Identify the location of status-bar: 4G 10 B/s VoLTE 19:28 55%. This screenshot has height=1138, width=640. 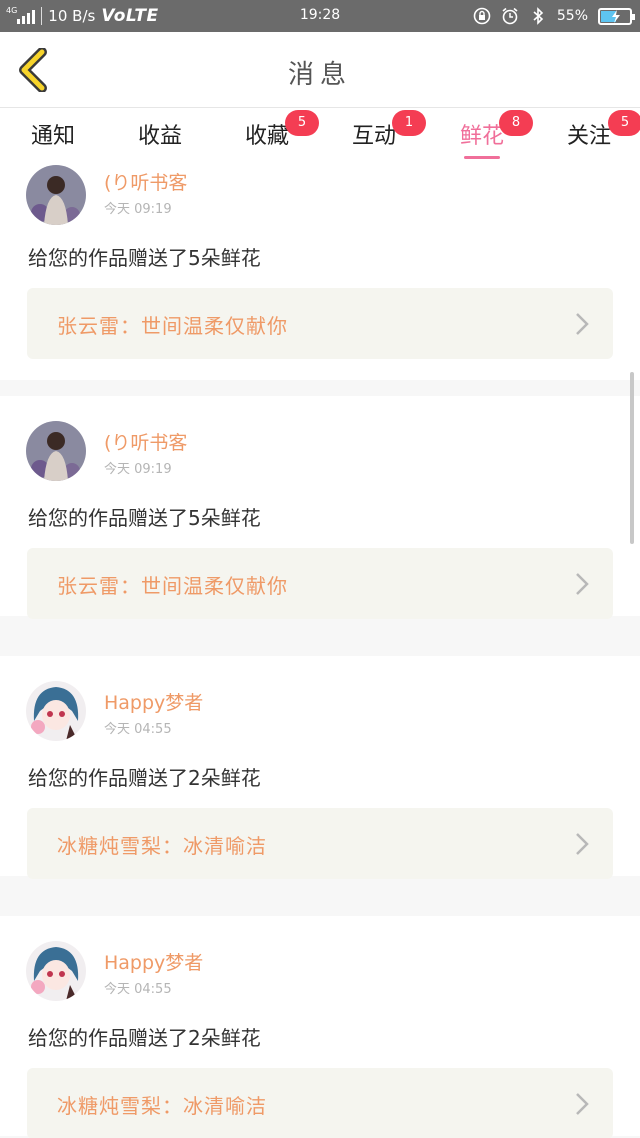
(320, 16).